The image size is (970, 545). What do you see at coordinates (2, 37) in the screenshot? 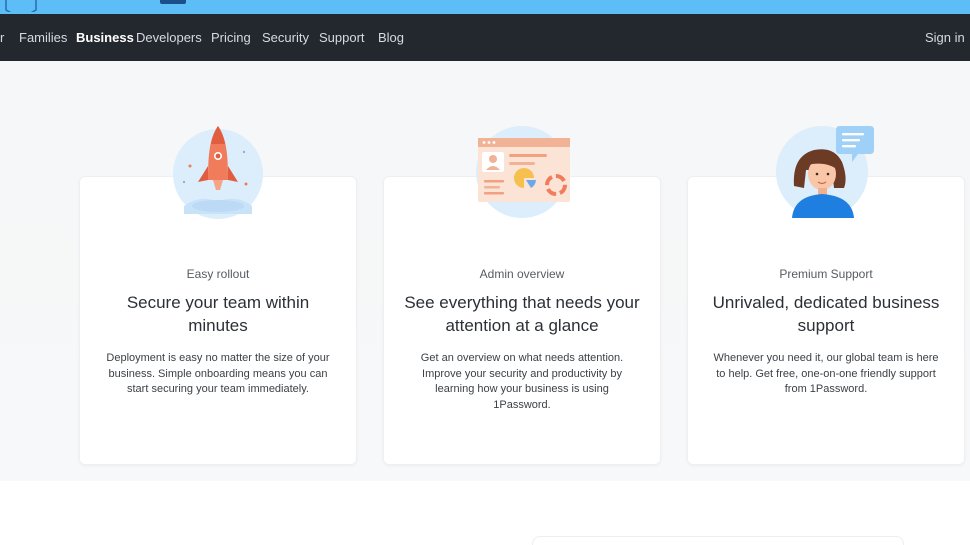
I see `nav-item-personal: r` at bounding box center [2, 37].